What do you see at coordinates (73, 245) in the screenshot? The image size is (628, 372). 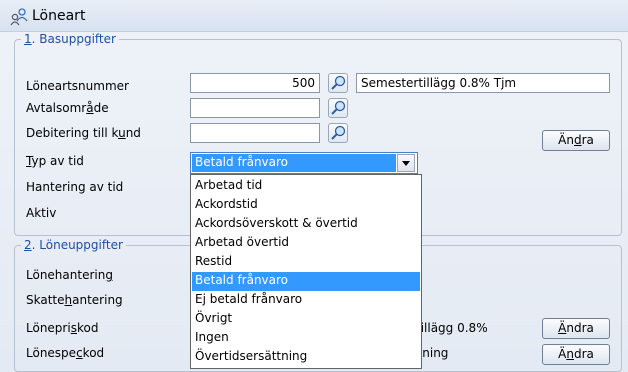 I see `section-loneuppgifter-legend: 2. Löneuppgifter` at bounding box center [73, 245].